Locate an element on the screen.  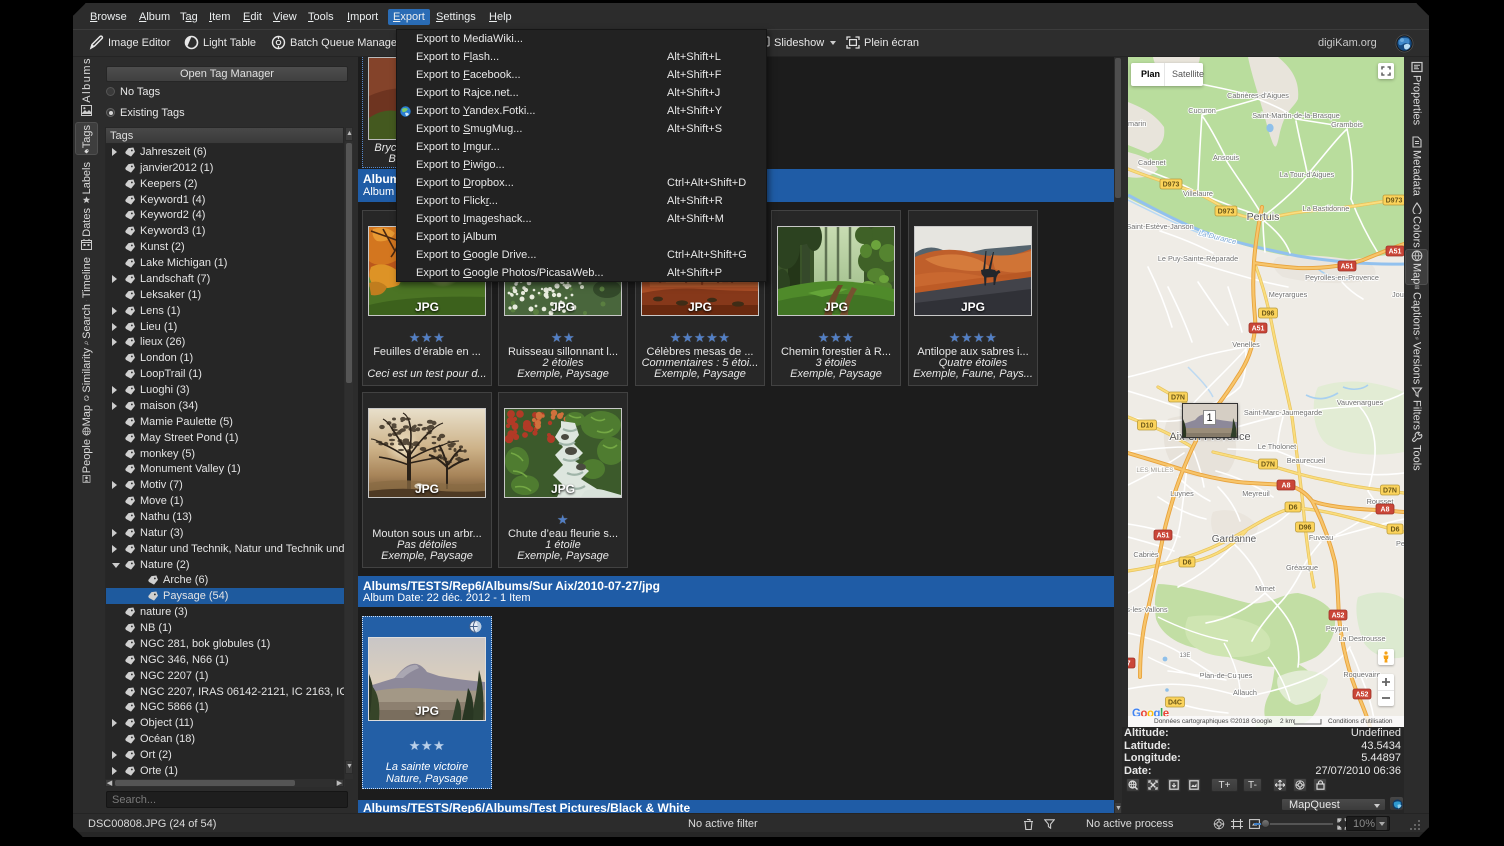
svg-text: Peypin is located at coordinates (1337, 628).